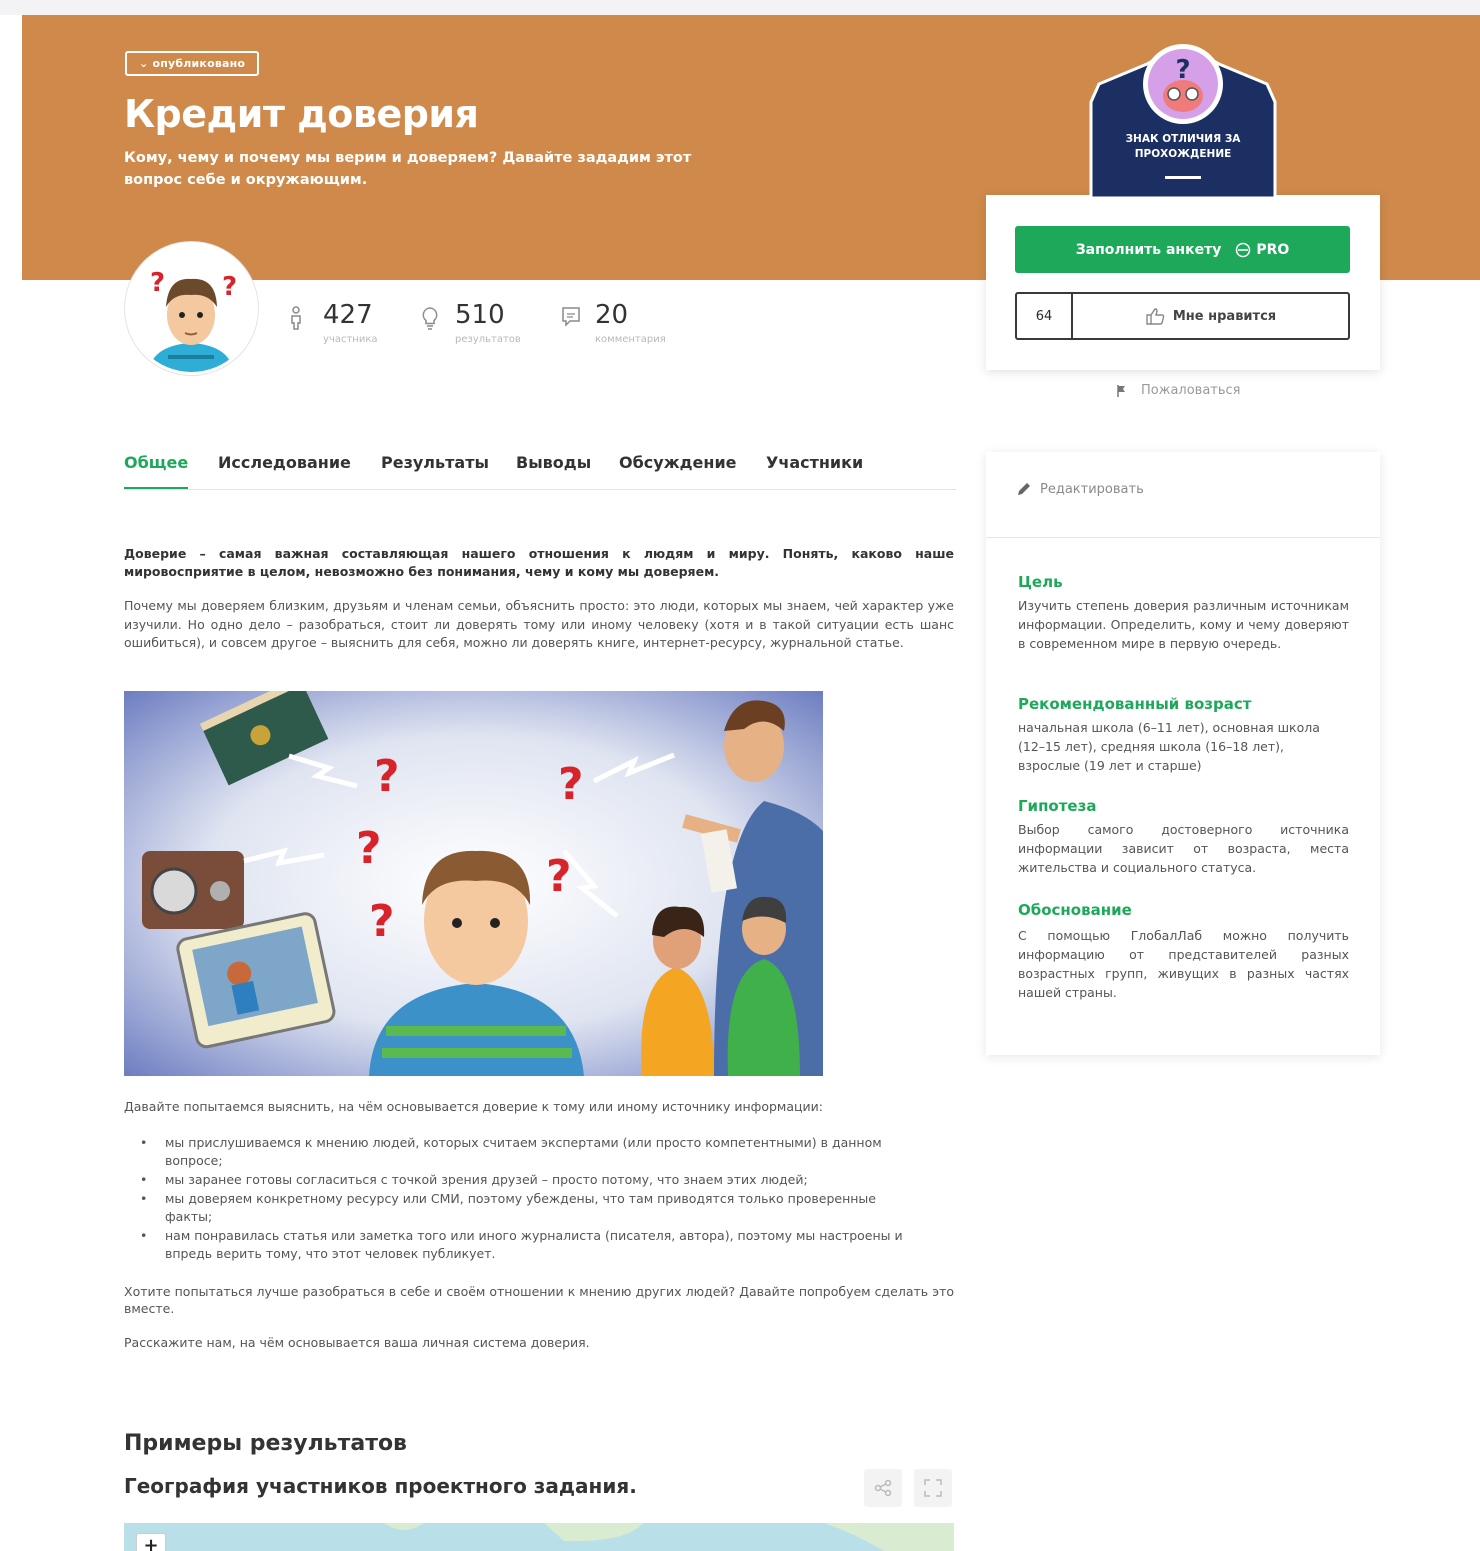  I want to click on achievement-badge: ? ЗНАК ОТЛИЧИЯ ЗА ПРОХОЖДЕНИЕ, so click(1183, 121).